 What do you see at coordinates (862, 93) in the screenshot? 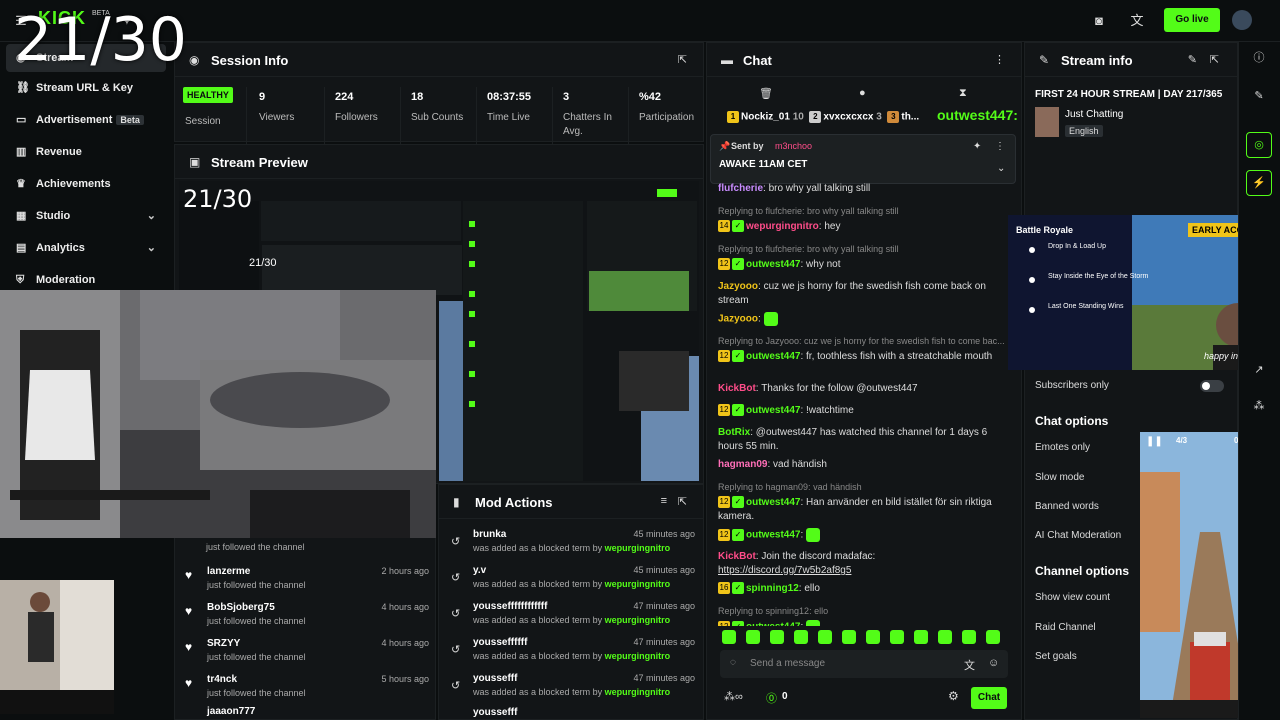
I see `chat-bubble-icon: ●` at bounding box center [862, 93].